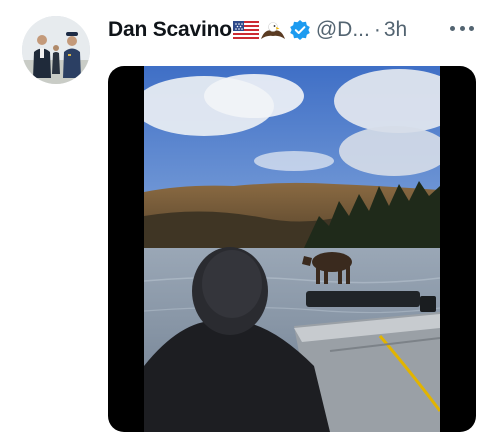 The height and width of the screenshot is (444, 500). What do you see at coordinates (273, 30) in the screenshot?
I see `eagle-emoji` at bounding box center [273, 30].